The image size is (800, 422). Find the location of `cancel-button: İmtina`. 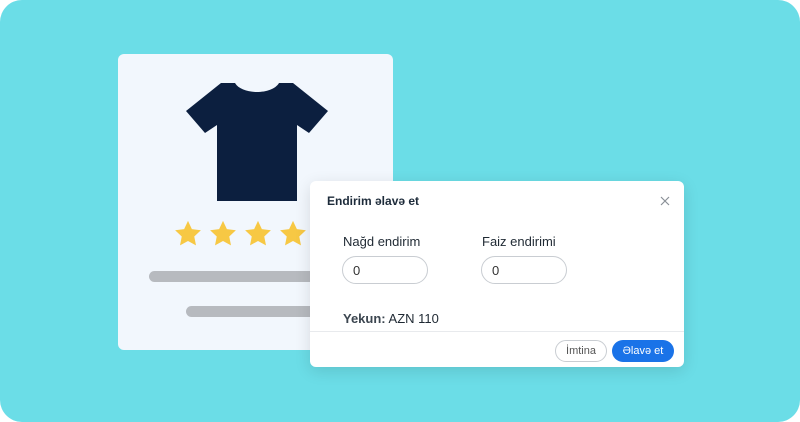

cancel-button: İmtina is located at coordinates (581, 351).